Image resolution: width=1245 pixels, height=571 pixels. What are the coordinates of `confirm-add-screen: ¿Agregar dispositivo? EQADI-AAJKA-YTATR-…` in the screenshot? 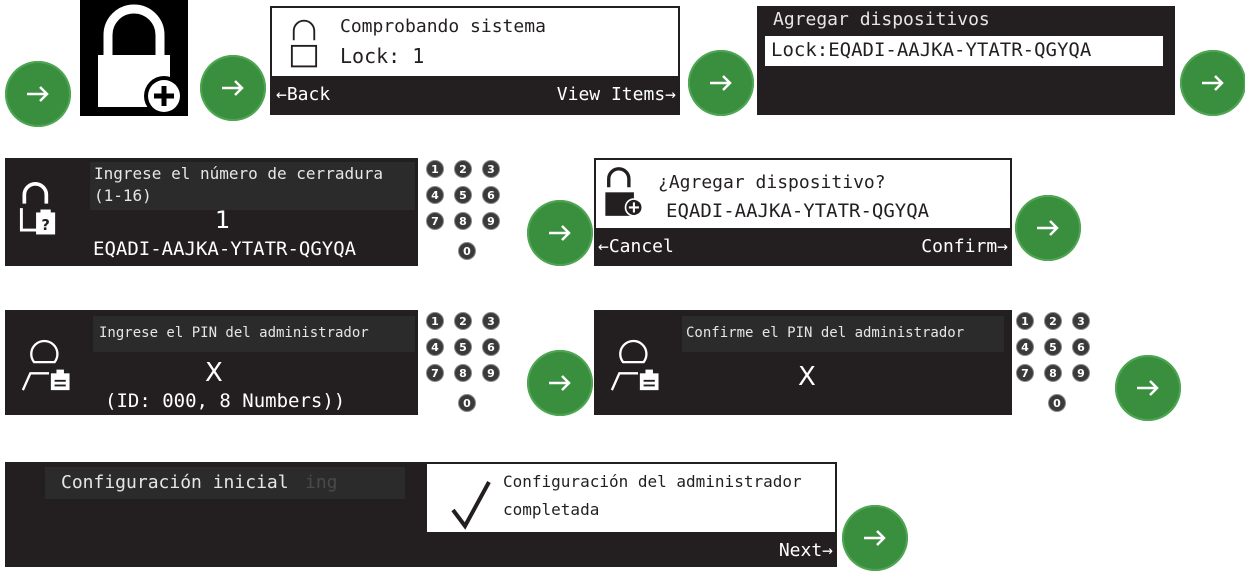 It's located at (803, 212).